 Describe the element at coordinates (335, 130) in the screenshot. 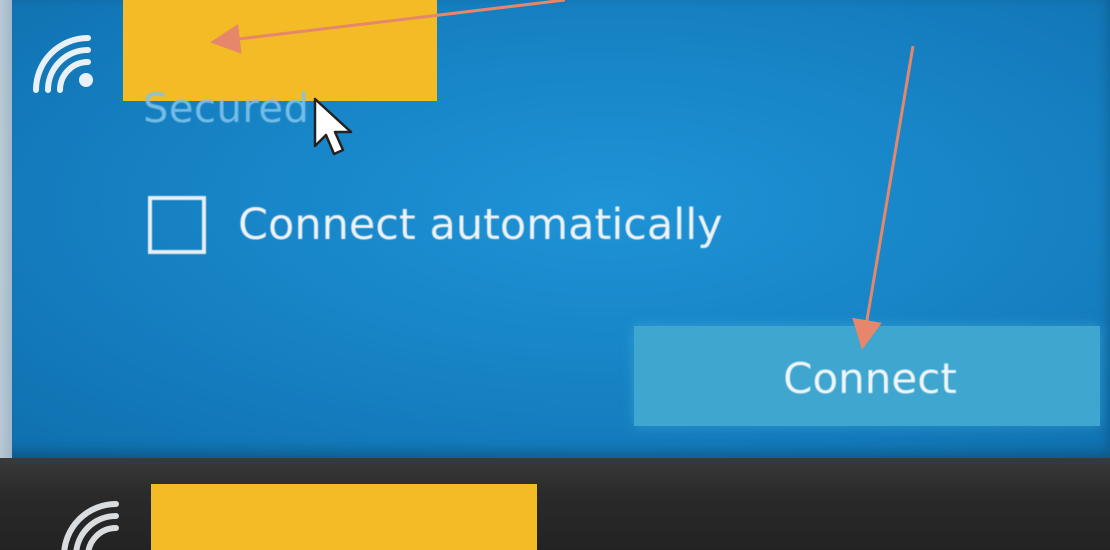

I see `mouse-pointer-icon` at that location.